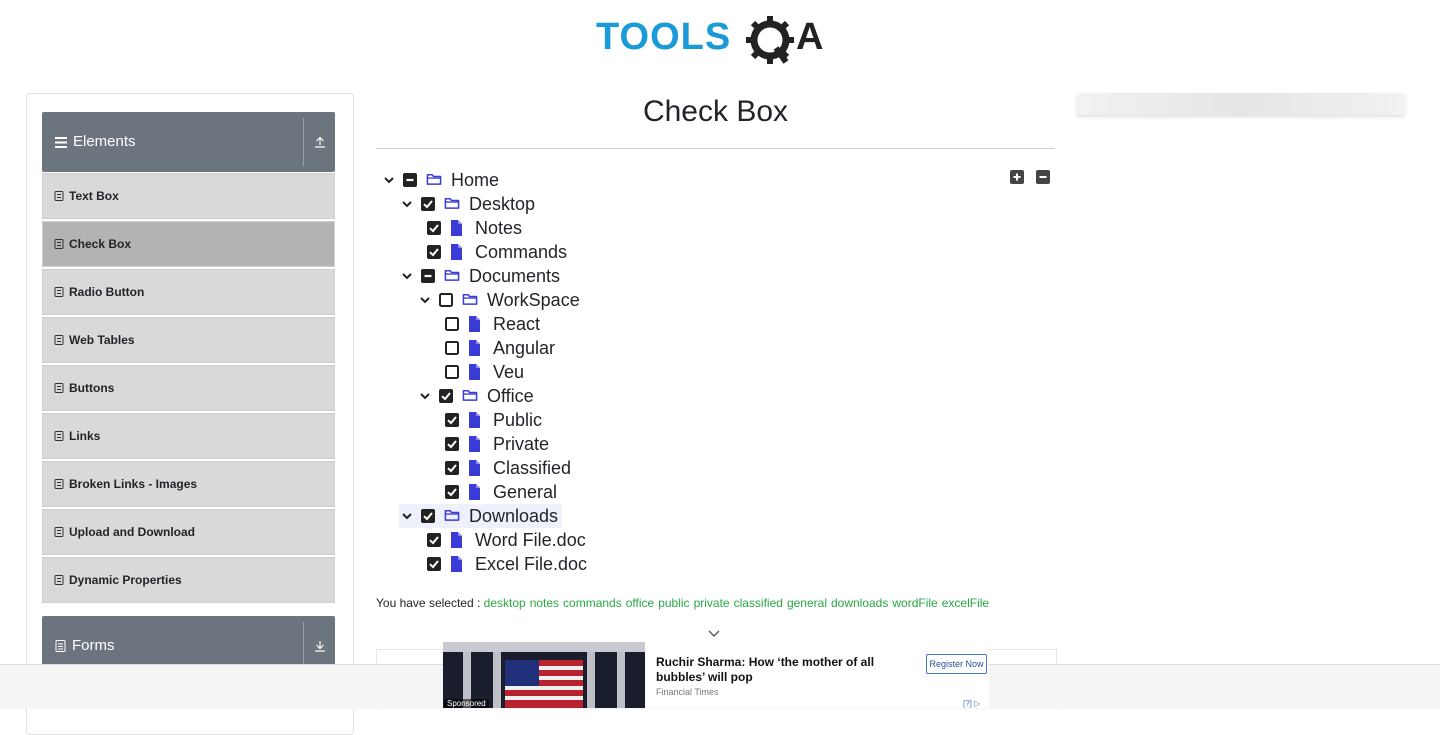 The width and height of the screenshot is (1440, 735). Describe the element at coordinates (516, 324) in the screenshot. I see `tree-node-label: React` at that location.